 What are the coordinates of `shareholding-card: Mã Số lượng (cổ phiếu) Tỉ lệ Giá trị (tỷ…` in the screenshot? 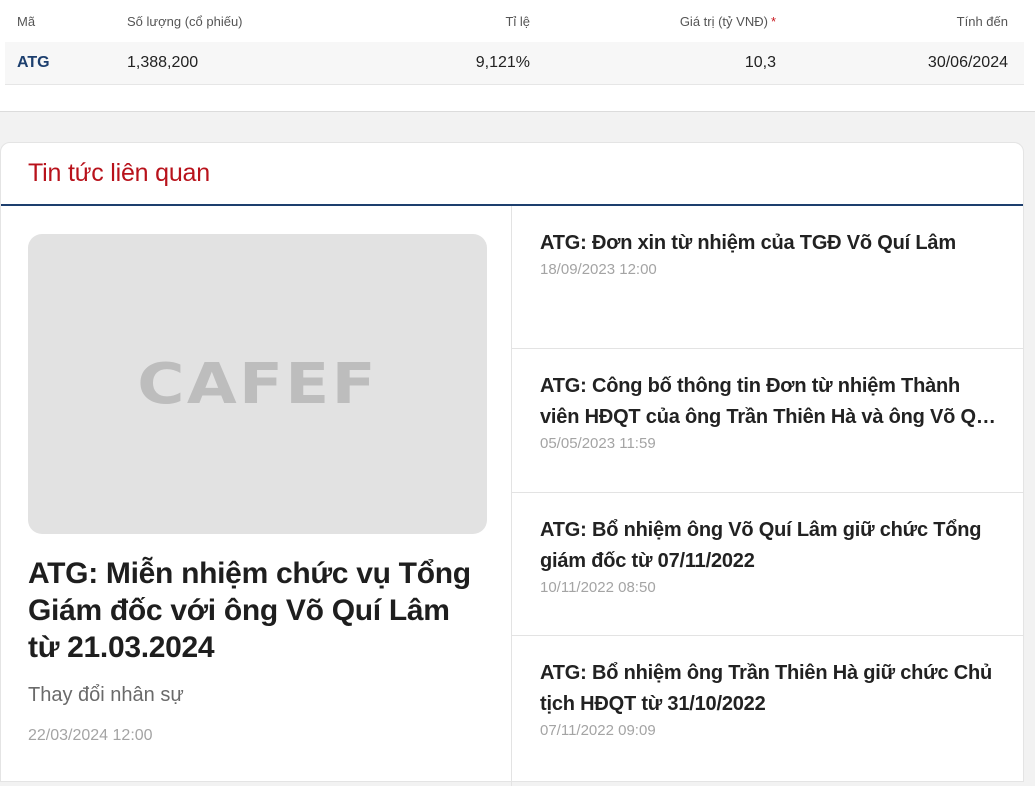 It's located at (517, 56).